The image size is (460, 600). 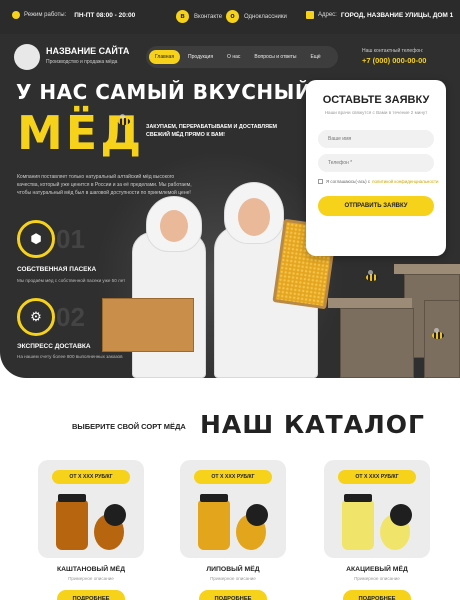 What do you see at coordinates (405, 181) in the screenshot?
I see `privacy-link: политикой конфиденциальности` at bounding box center [405, 181].